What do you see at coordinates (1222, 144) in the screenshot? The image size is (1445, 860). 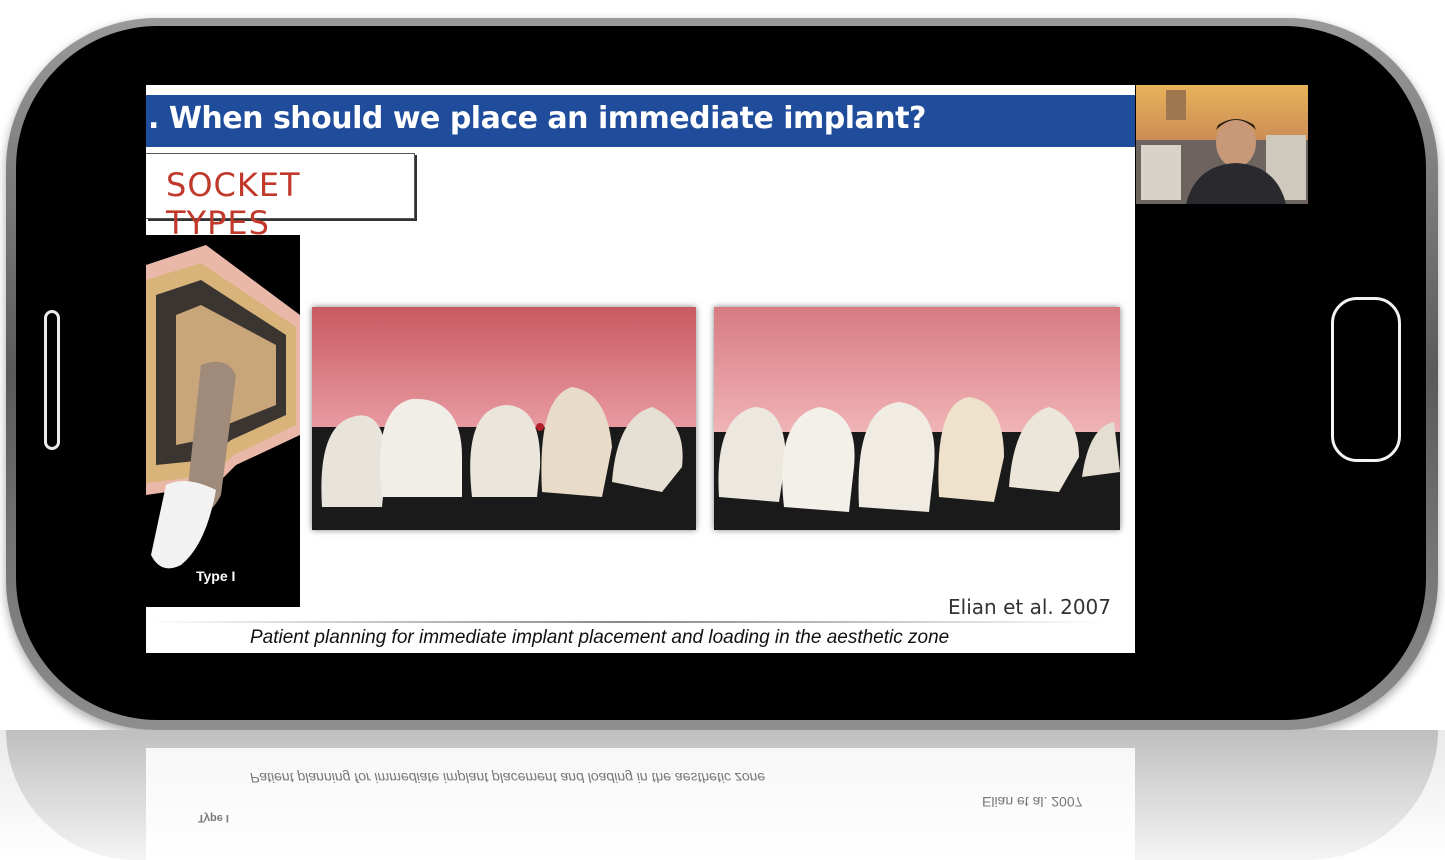 I see `presenter-webcam` at bounding box center [1222, 144].